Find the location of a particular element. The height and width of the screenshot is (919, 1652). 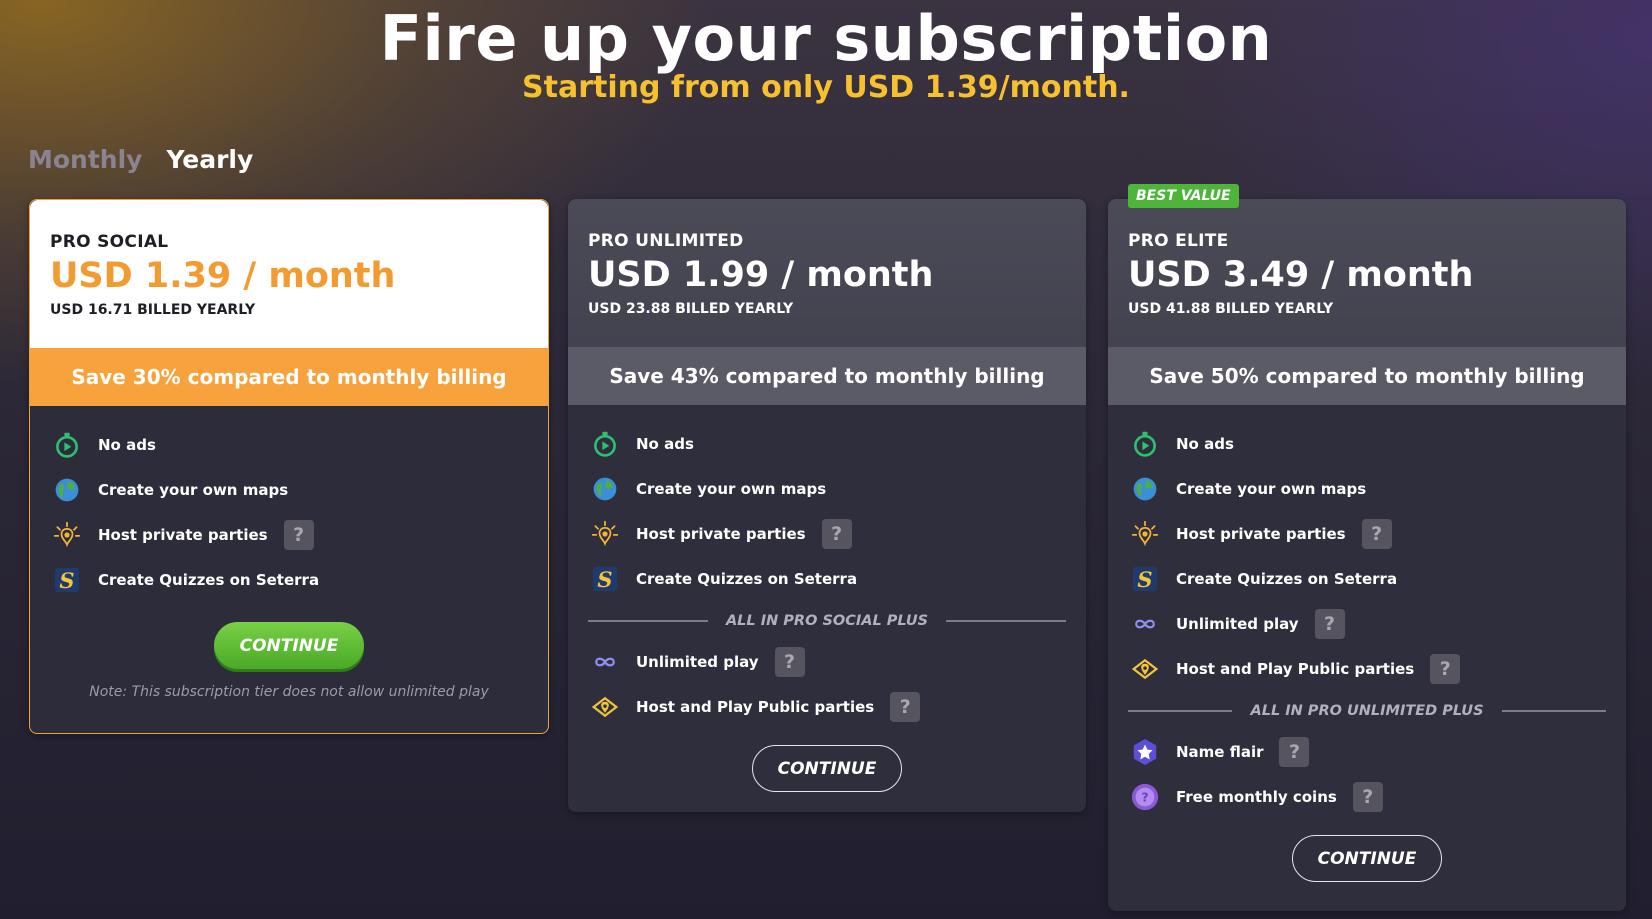

tab-yearly: Yearly is located at coordinates (209, 159).